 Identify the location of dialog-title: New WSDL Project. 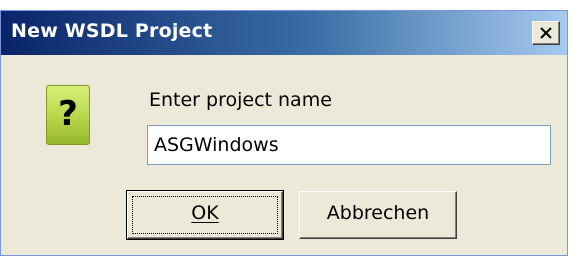
(112, 31).